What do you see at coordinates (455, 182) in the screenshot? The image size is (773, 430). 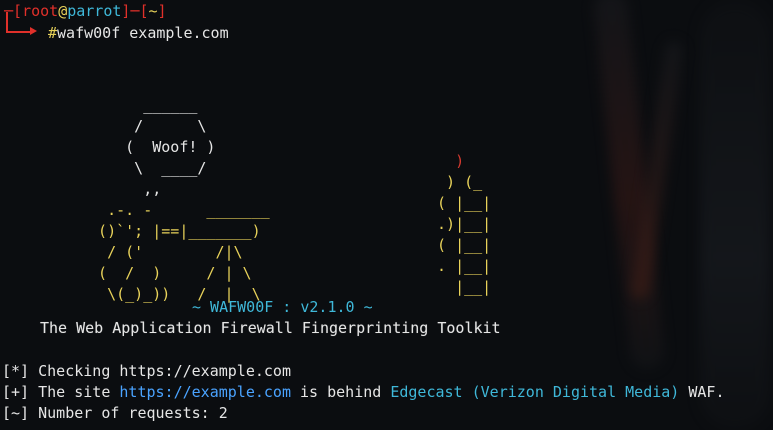 I see `art-line: ) (_` at bounding box center [455, 182].